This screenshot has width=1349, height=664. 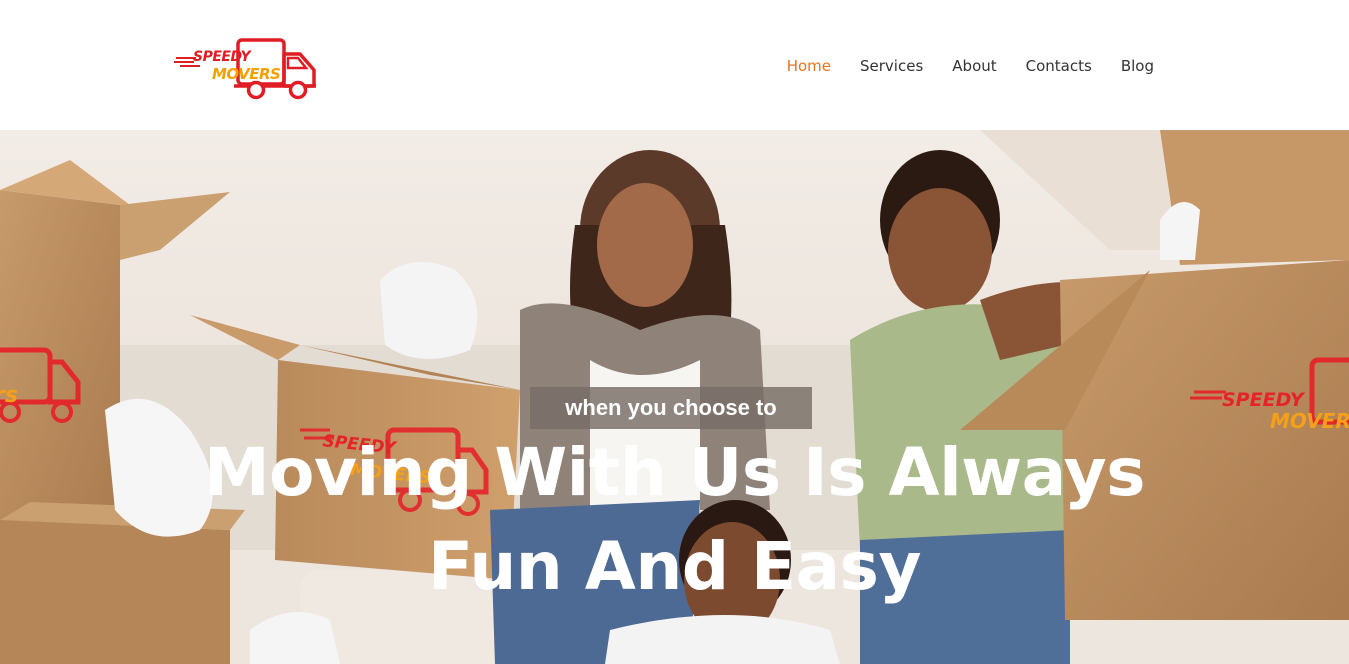 What do you see at coordinates (222, 57) in the screenshot?
I see `logo-word-speedy: SPEEDY` at bounding box center [222, 57].